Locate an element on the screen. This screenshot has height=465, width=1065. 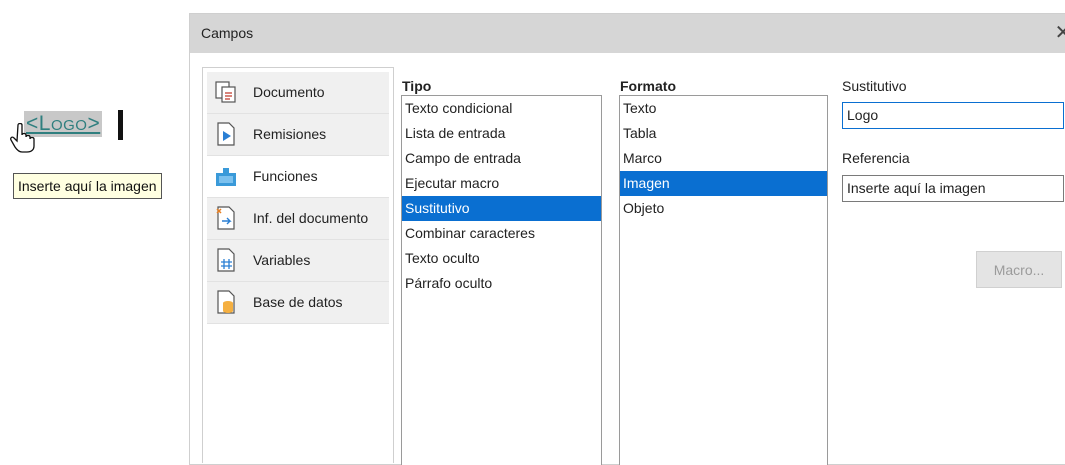
document-info-icon is located at coordinates (225, 218).